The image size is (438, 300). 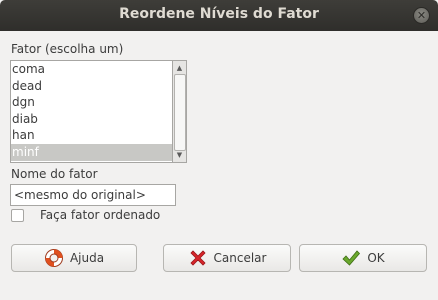 I want to click on cancel-button-label: Cancelar, so click(x=240, y=258).